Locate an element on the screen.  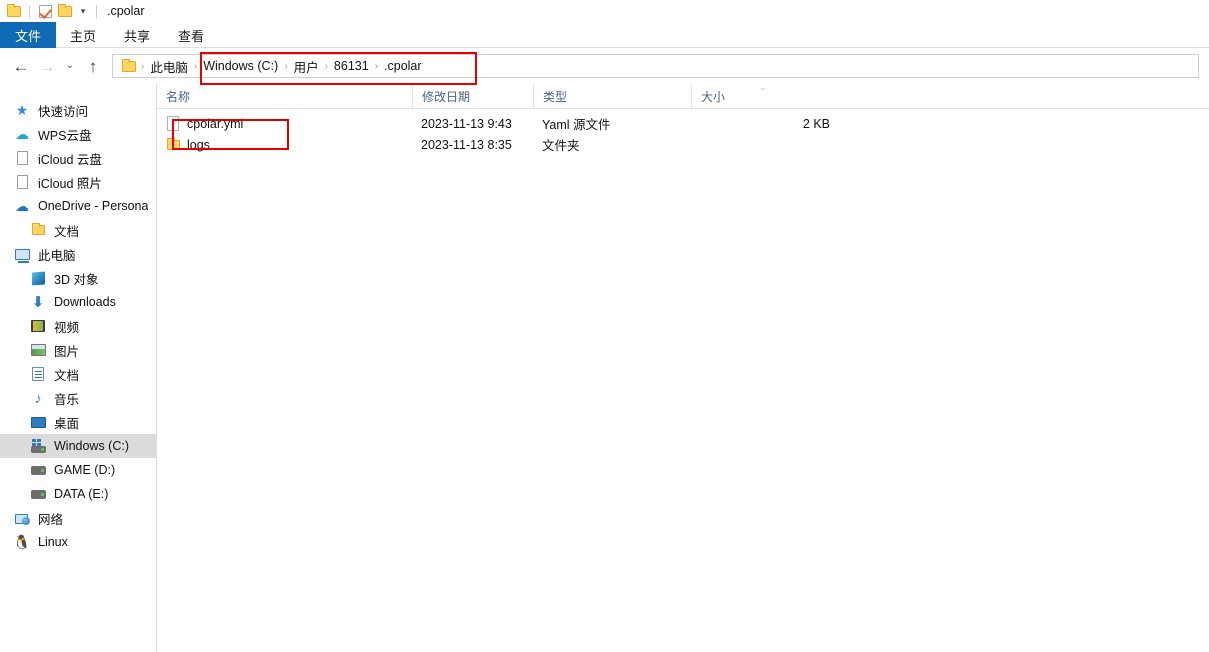
3d-objects-icon is located at coordinates (38, 278).